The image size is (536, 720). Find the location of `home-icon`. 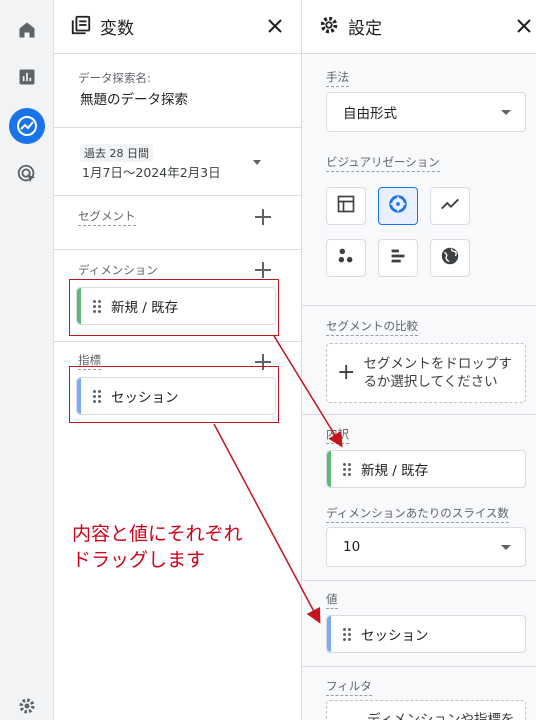

home-icon is located at coordinates (27, 30).